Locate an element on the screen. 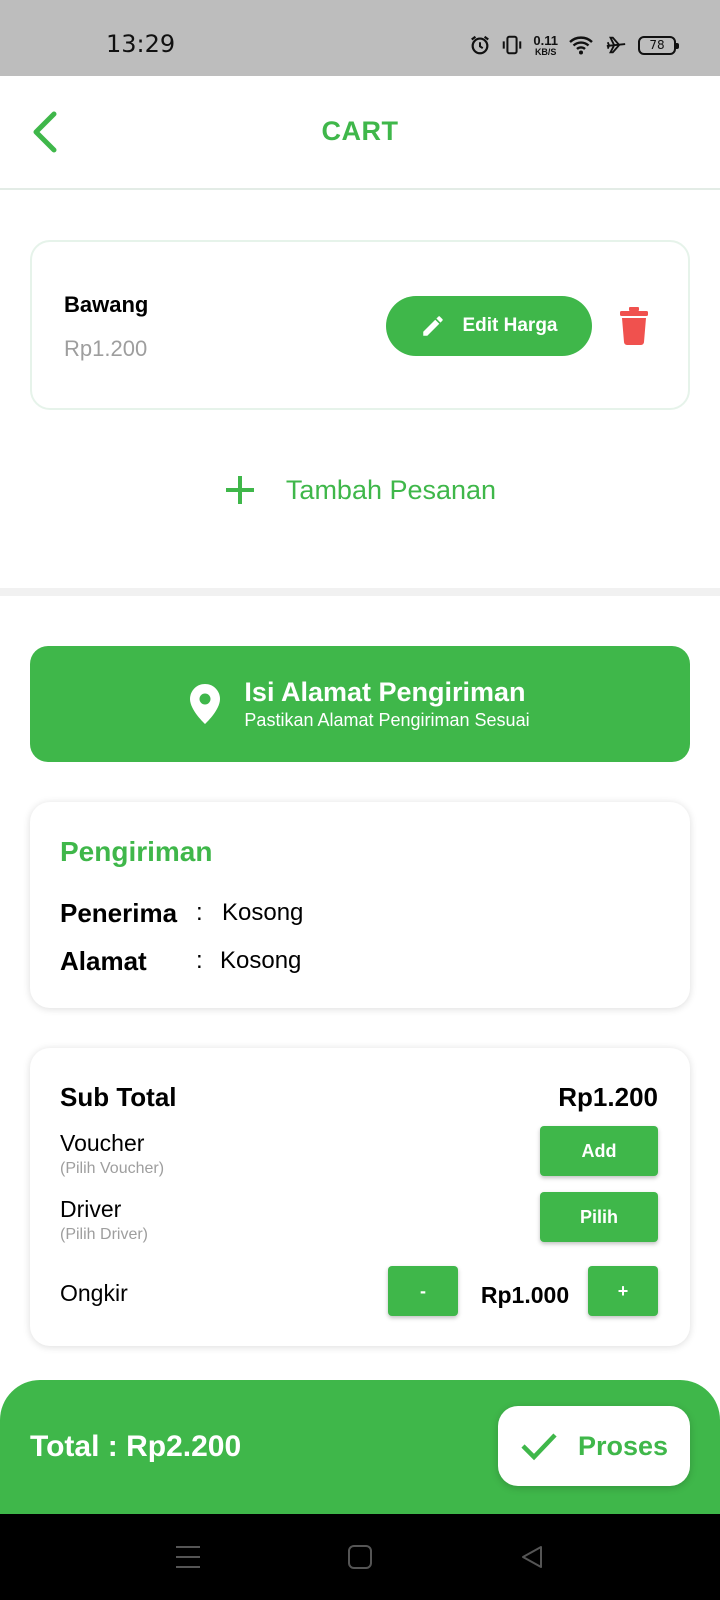 The image size is (720, 1600). alarm-icon is located at coordinates (480, 45).